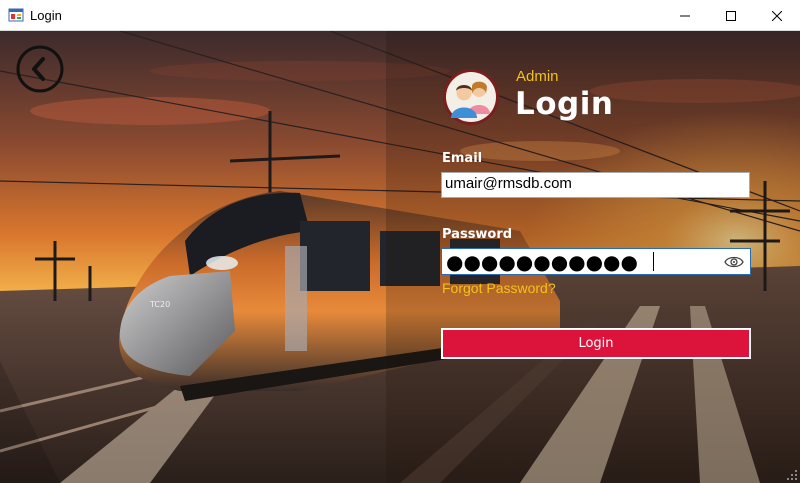 The image size is (800, 483). I want to click on maximize-button, so click(731, 15).